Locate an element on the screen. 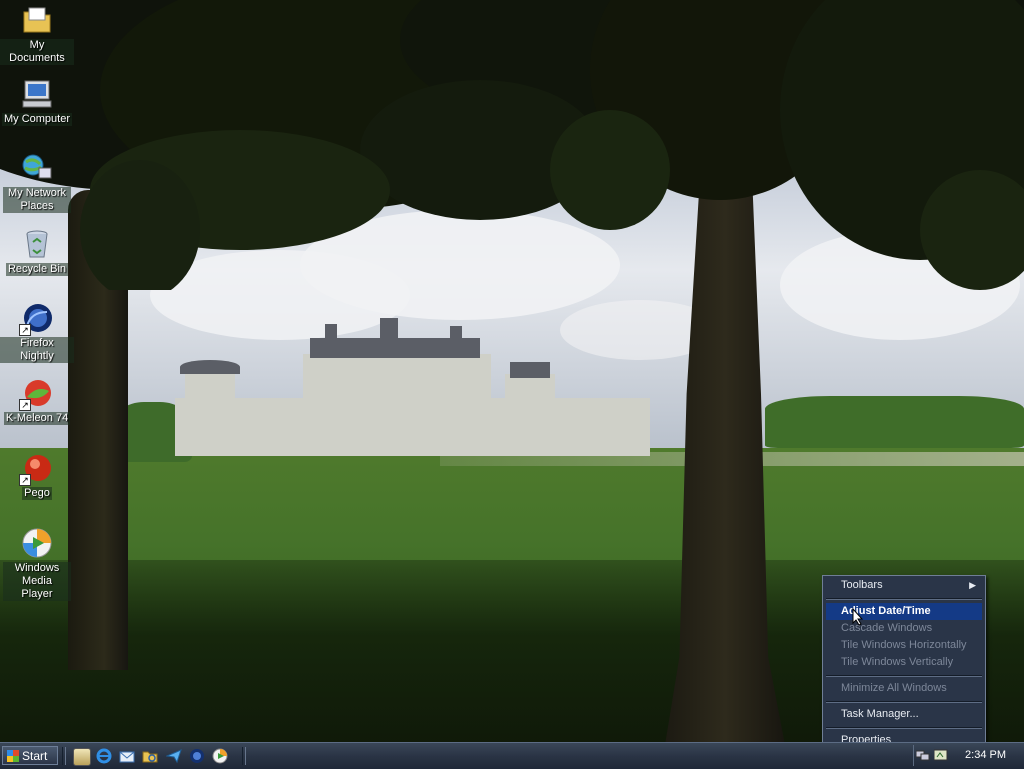  desktop-icon-label: Firefox Nightly is located at coordinates (37, 350).